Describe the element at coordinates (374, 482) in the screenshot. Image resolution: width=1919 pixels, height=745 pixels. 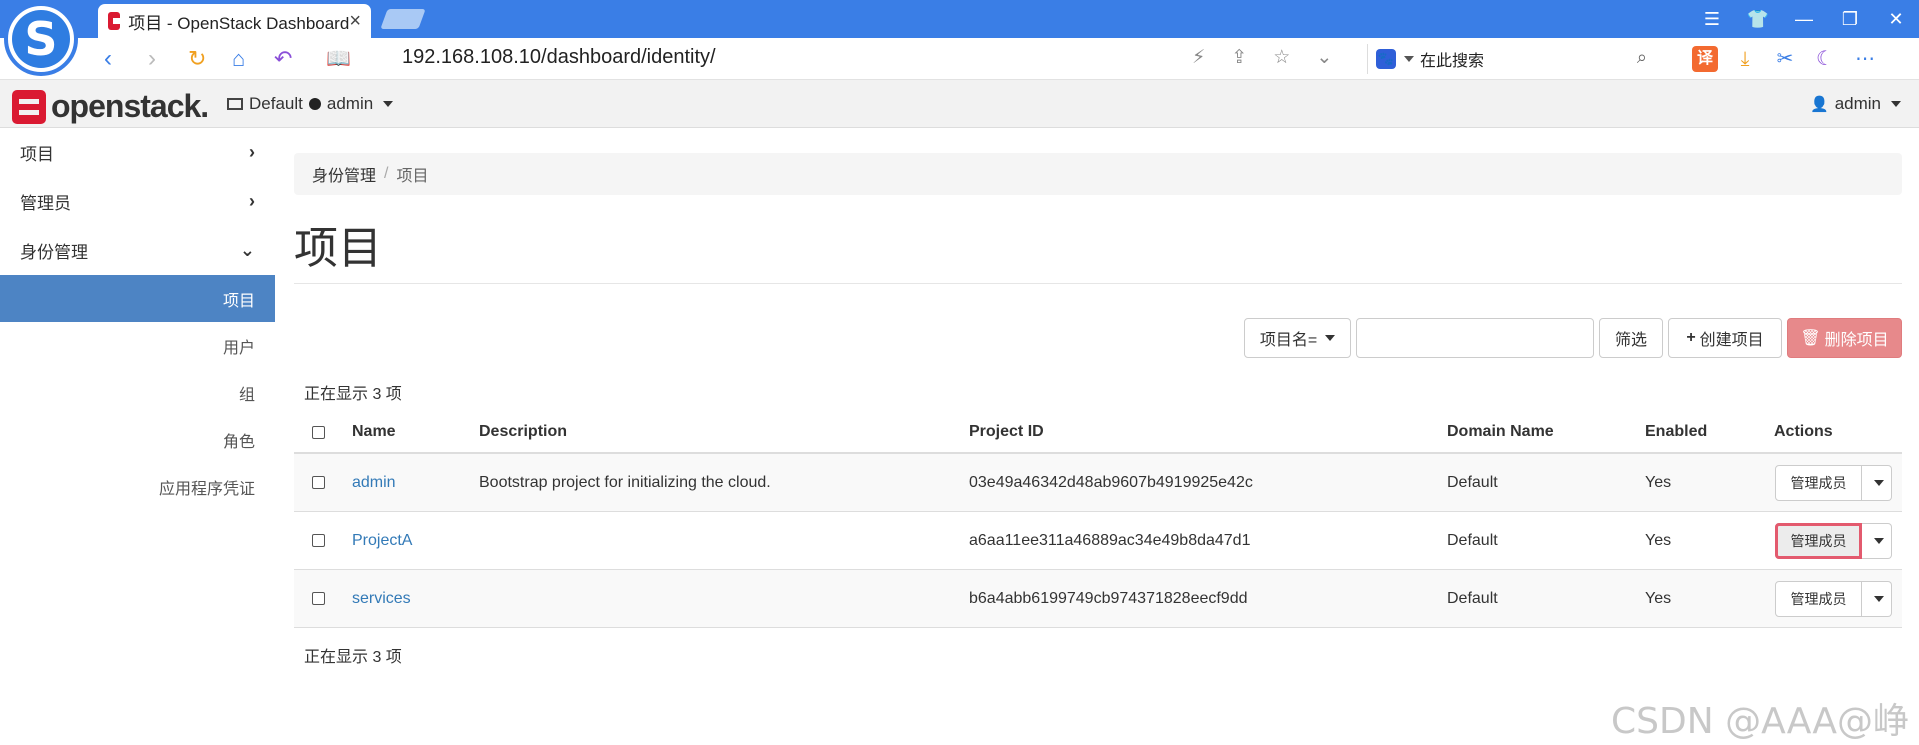
I see `project-name-link: admin` at that location.